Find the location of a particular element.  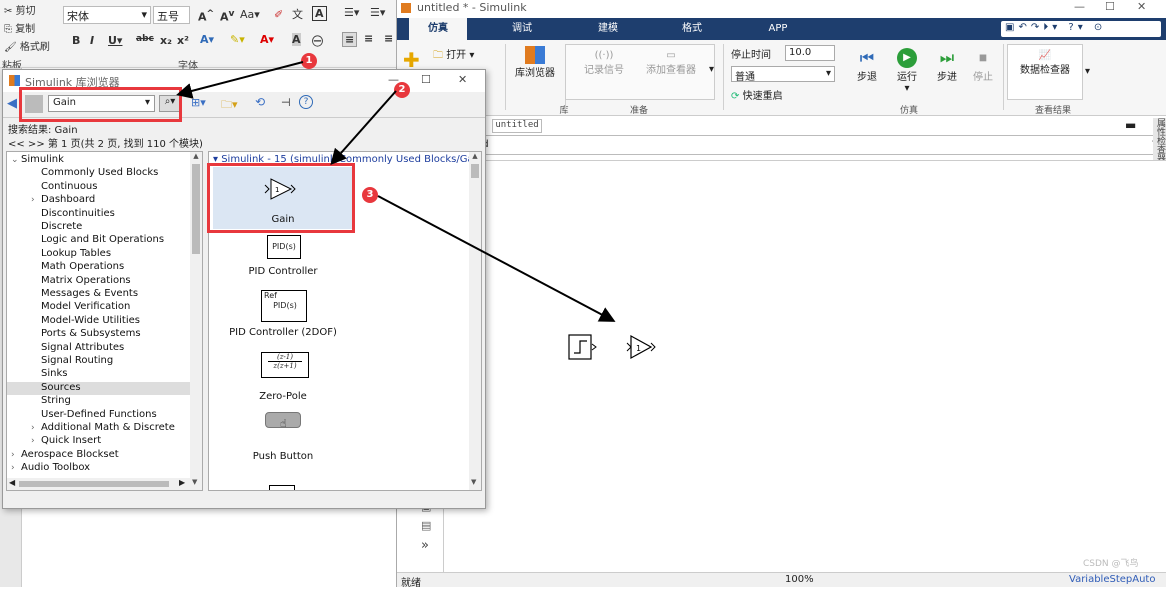

tab-modeling: 建模 is located at coordinates (608, 29).